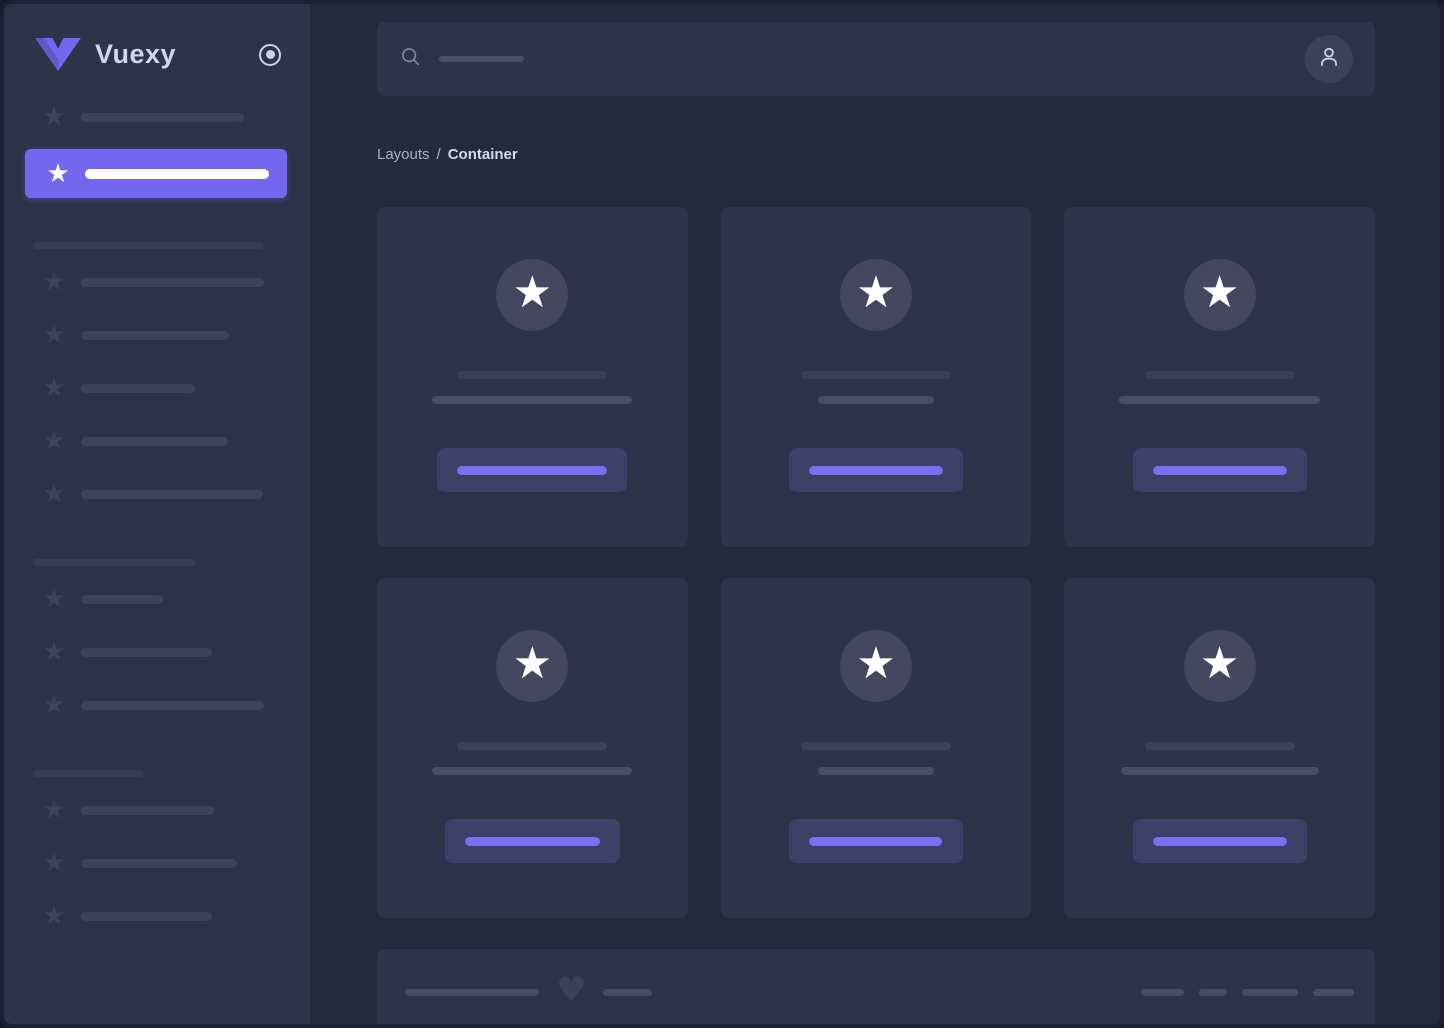 The width and height of the screenshot is (1444, 1028). What do you see at coordinates (156, 173) in the screenshot?
I see `sidebar-nav-item-active: ★` at bounding box center [156, 173].